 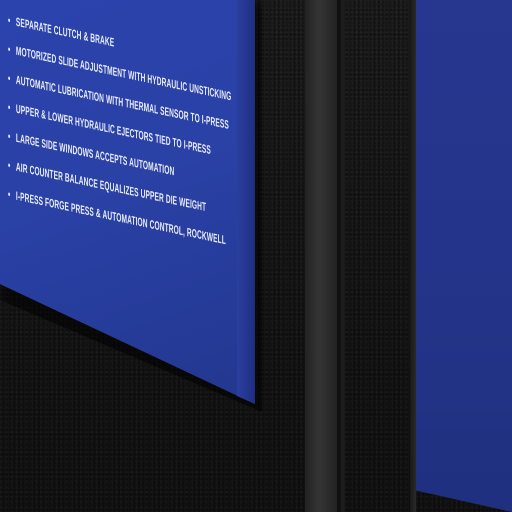 What do you see at coordinates (413, 256) in the screenshot?
I see `right-panel-edge` at bounding box center [413, 256].